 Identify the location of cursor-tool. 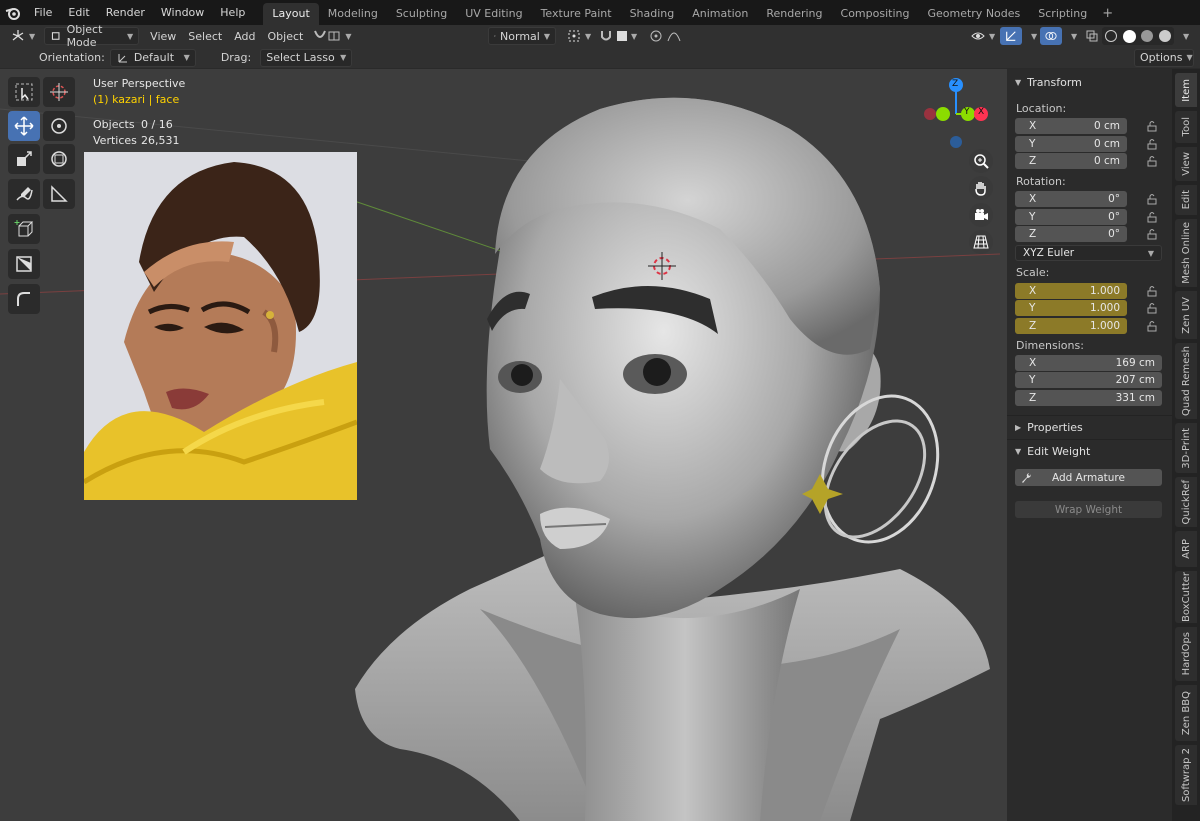
(59, 92).